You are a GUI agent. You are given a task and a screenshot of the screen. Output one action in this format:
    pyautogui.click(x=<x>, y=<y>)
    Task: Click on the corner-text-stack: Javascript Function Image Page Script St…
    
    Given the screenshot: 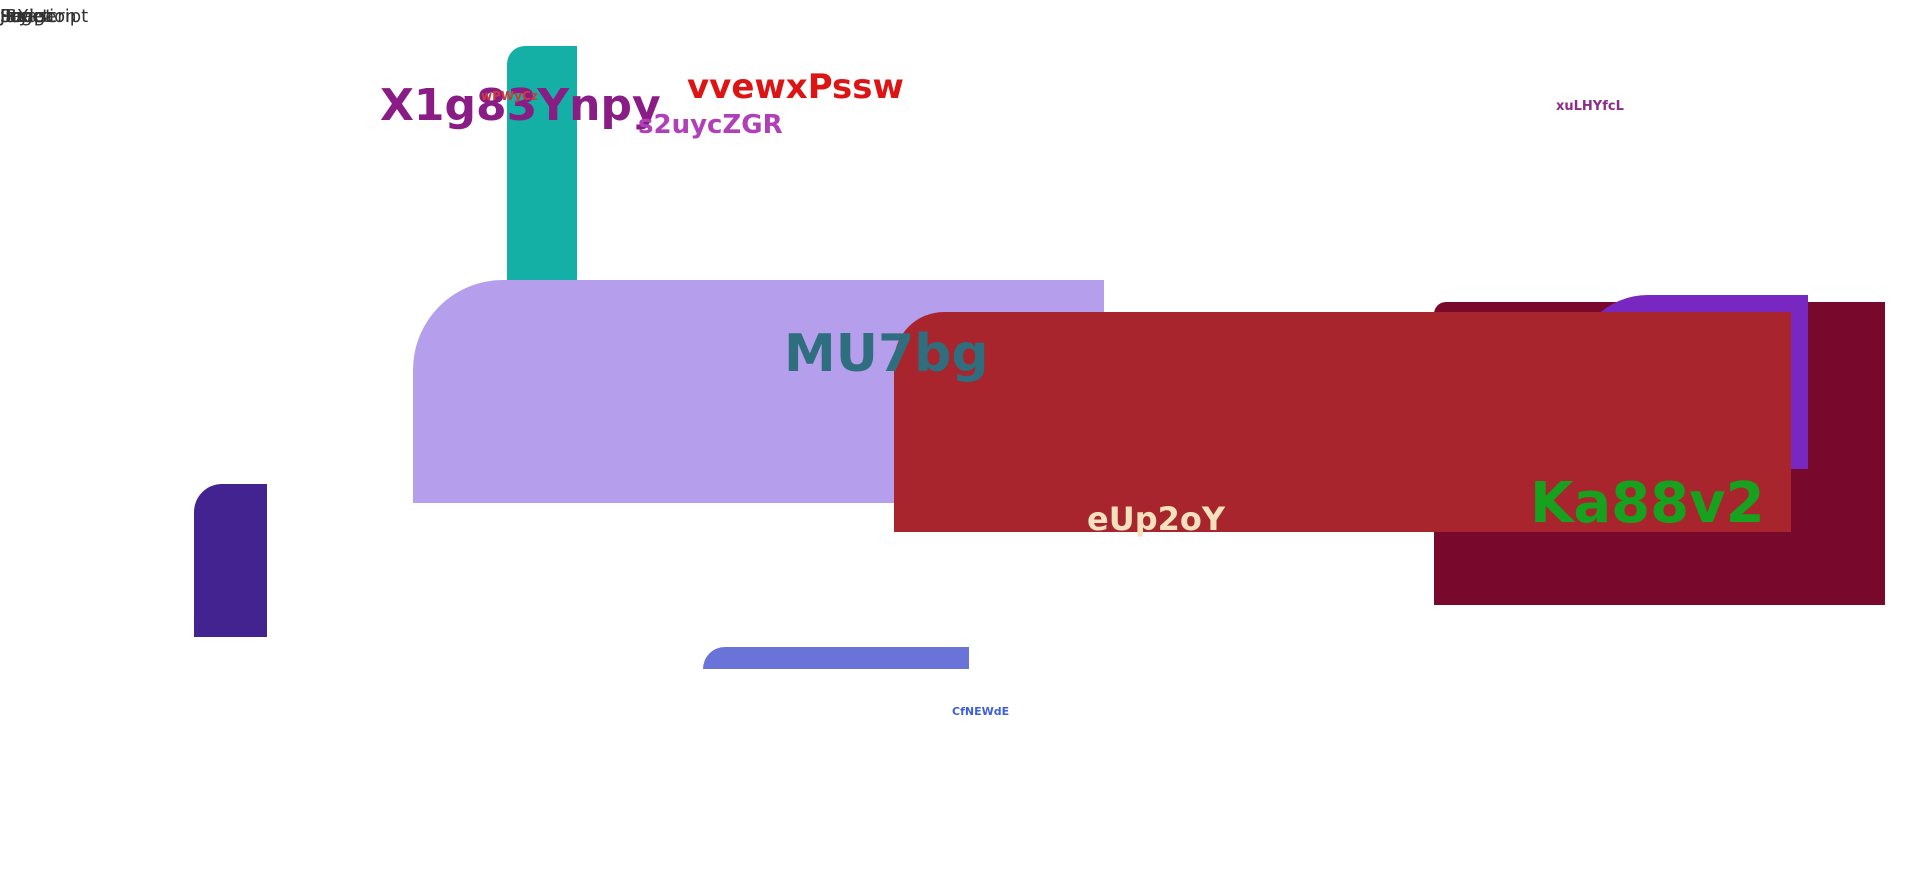 What is the action you would take?
    pyautogui.click(x=45, y=20)
    